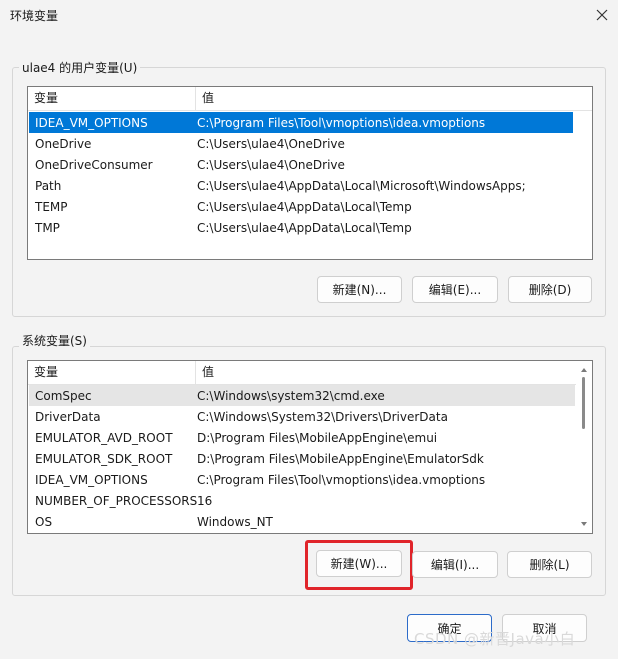 The image size is (618, 659). What do you see at coordinates (291, 395) in the screenshot?
I see `row-value: C:\Windows\system32\cmd.exe` at bounding box center [291, 395].